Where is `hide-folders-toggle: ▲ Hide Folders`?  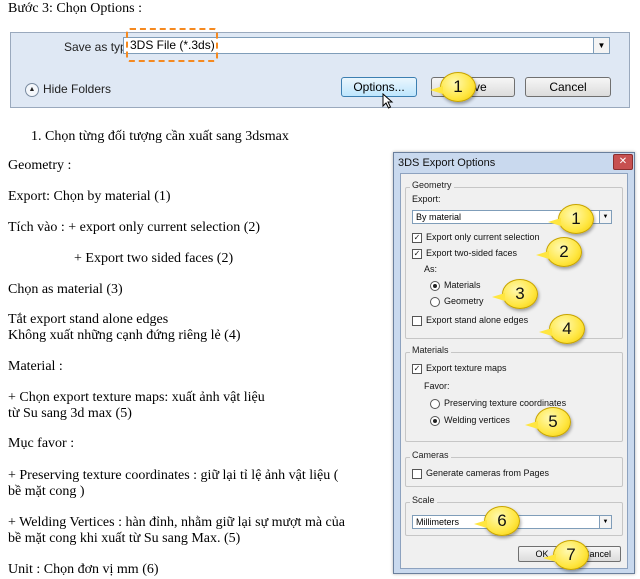 hide-folders-toggle: ▲ Hide Folders is located at coordinates (68, 89).